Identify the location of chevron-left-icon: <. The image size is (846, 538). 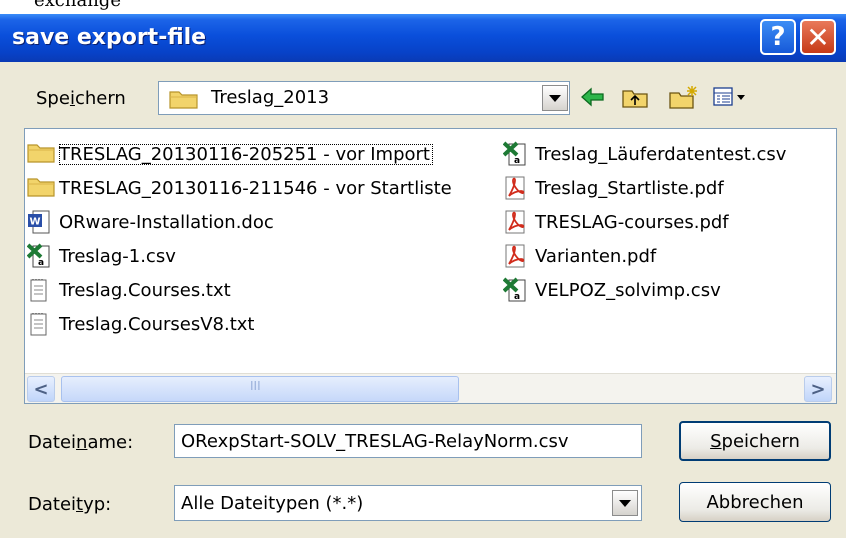
(41, 389).